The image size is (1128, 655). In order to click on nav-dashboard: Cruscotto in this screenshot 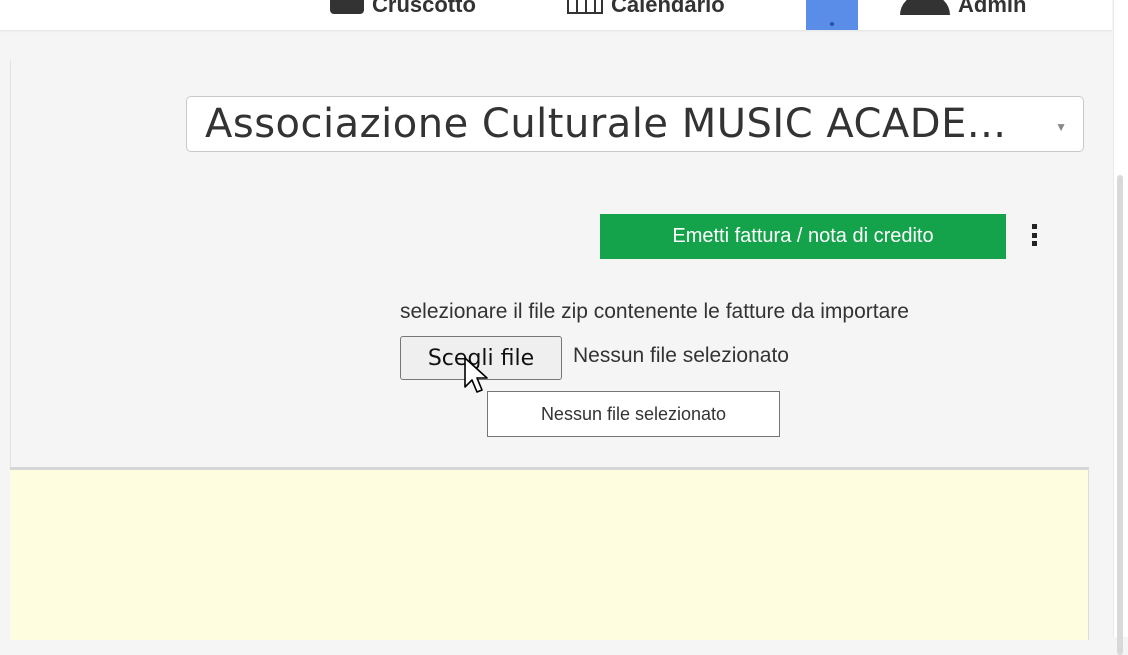, I will do `click(403, 10)`.